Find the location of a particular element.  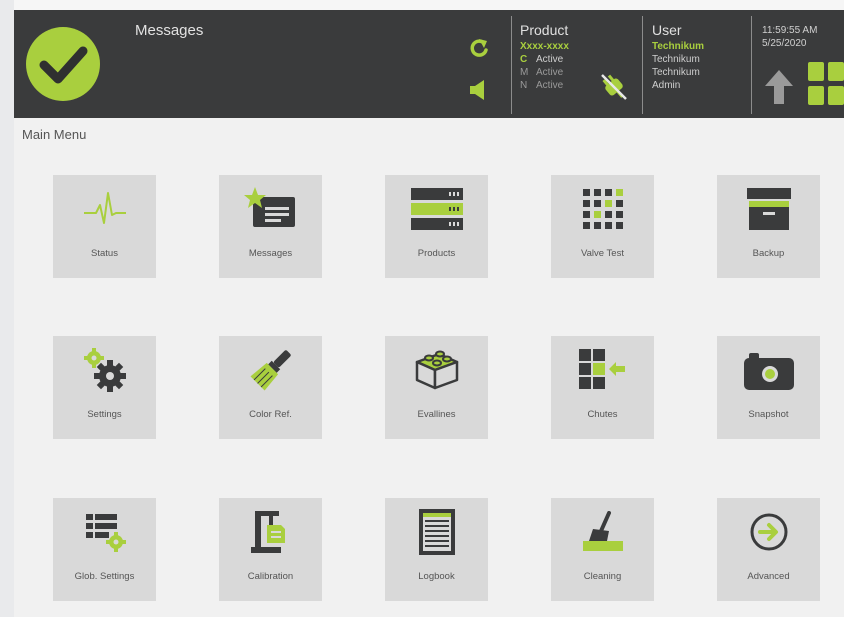

tile-label: Color Ref. is located at coordinates (270, 414).